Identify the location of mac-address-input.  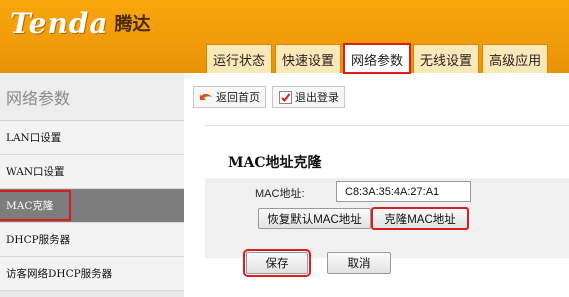
(403, 191).